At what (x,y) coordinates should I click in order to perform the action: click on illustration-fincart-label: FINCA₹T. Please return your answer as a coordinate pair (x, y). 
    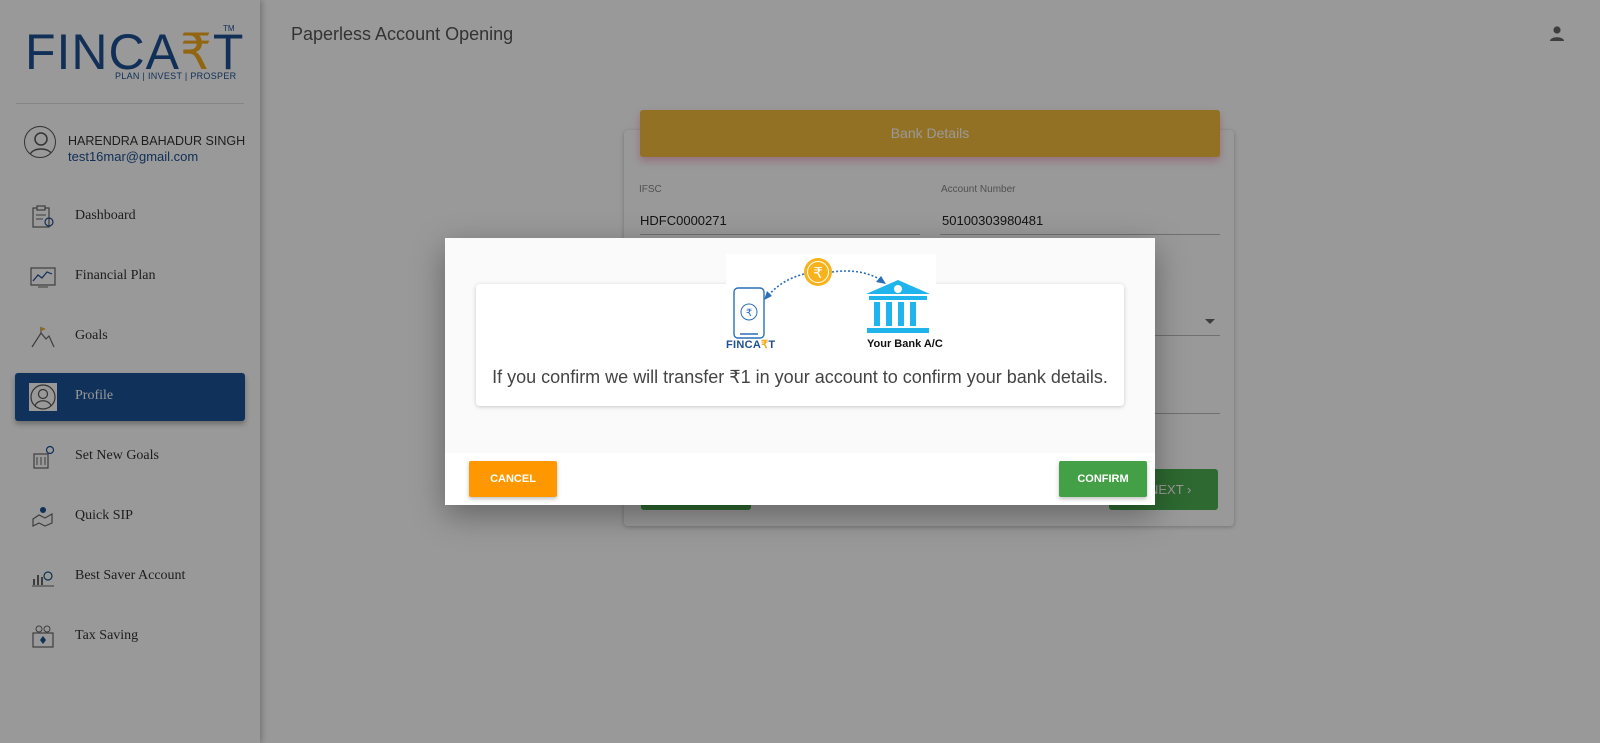
    Looking at the image, I should click on (751, 345).